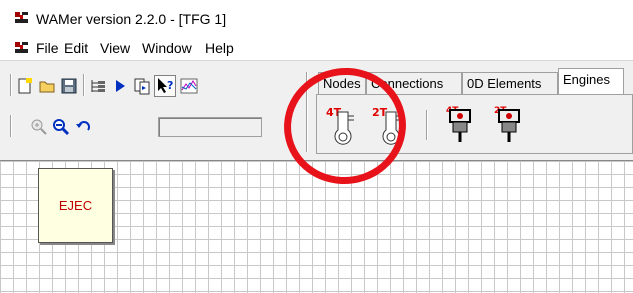  I want to click on chart-icon, so click(189, 86).